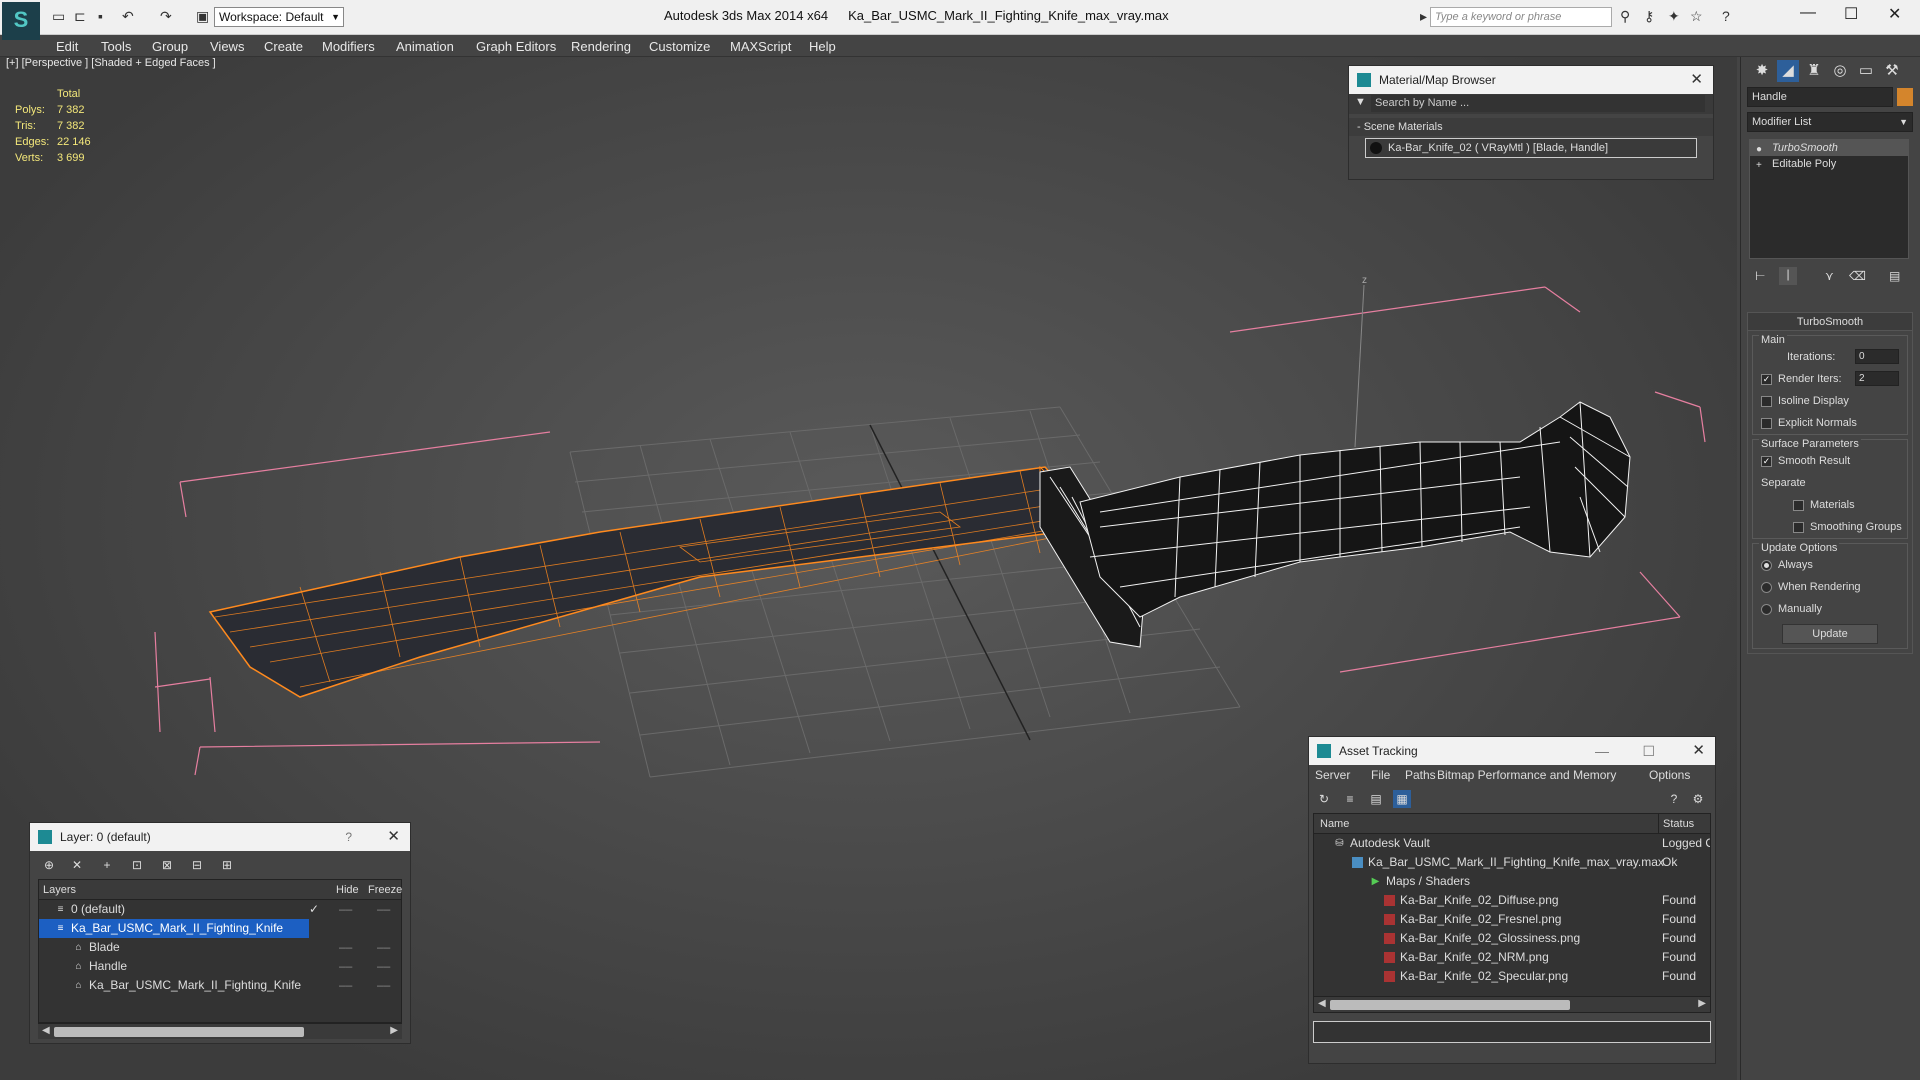  Describe the element at coordinates (1798, 527) in the screenshot. I see `smoothing-groups-checkbox` at that location.